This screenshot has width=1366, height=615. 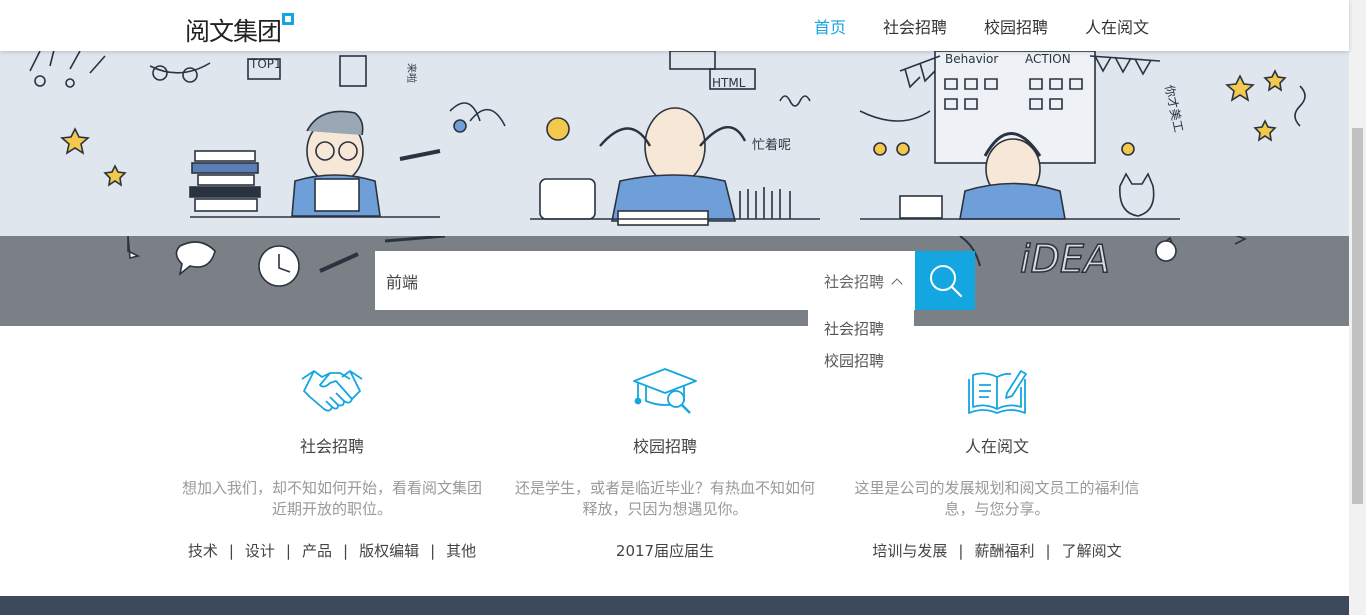 I want to click on chevron-up-icon, so click(x=897, y=283).